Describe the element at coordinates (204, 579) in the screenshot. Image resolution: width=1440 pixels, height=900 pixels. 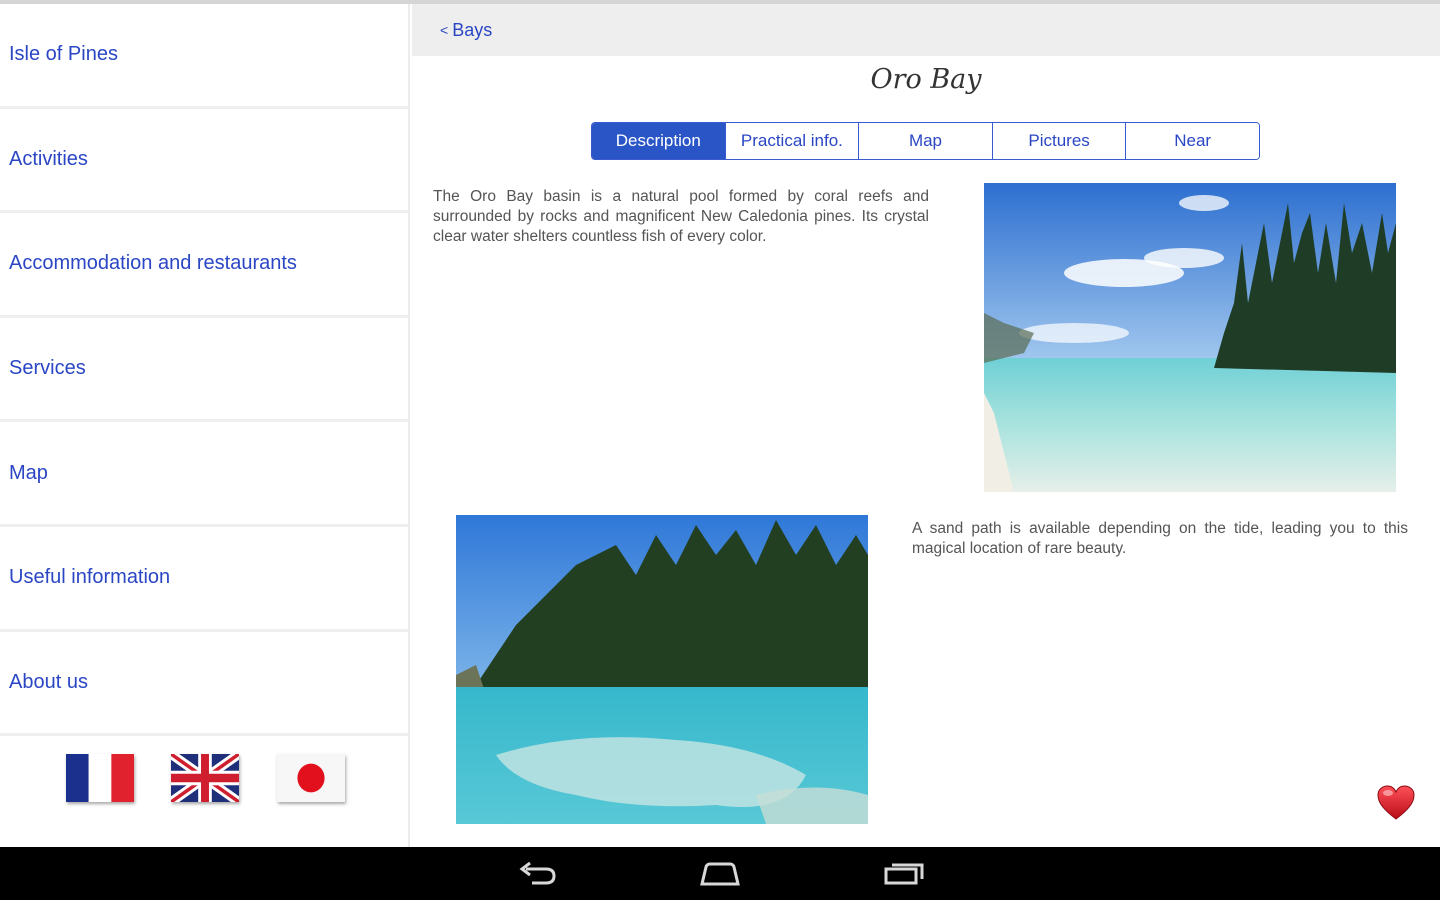
I see `sidebar-item-useful-information: Useful information` at that location.